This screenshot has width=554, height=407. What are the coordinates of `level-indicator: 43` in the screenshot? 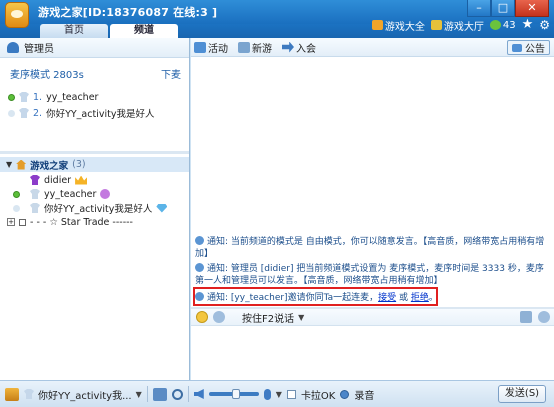 It's located at (502, 25).